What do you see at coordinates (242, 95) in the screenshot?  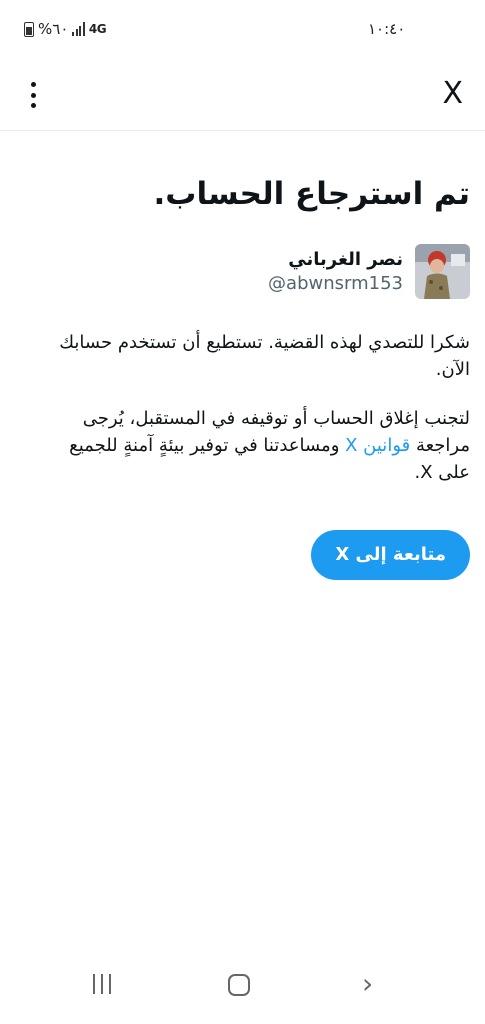 I see `top-bar: X` at bounding box center [242, 95].